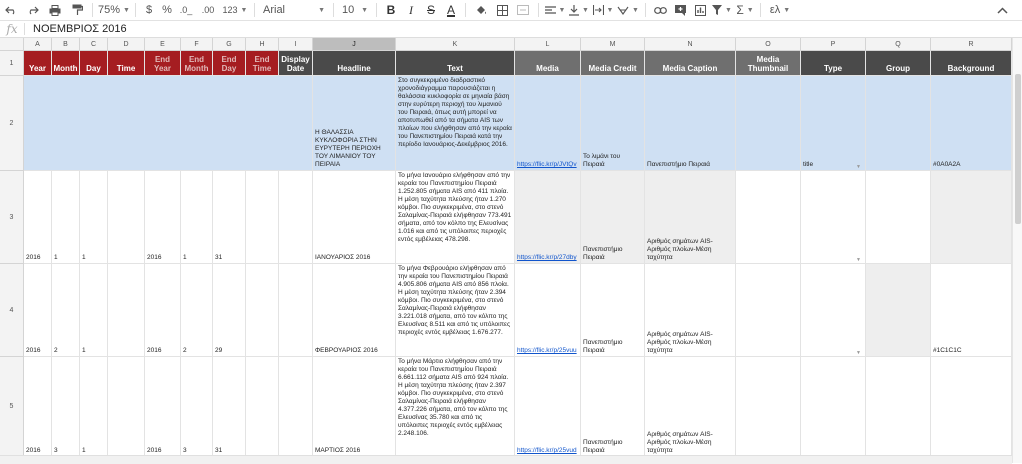 This screenshot has width=1022, height=464. Describe the element at coordinates (411, 10) in the screenshot. I see `italic-button: I` at that location.